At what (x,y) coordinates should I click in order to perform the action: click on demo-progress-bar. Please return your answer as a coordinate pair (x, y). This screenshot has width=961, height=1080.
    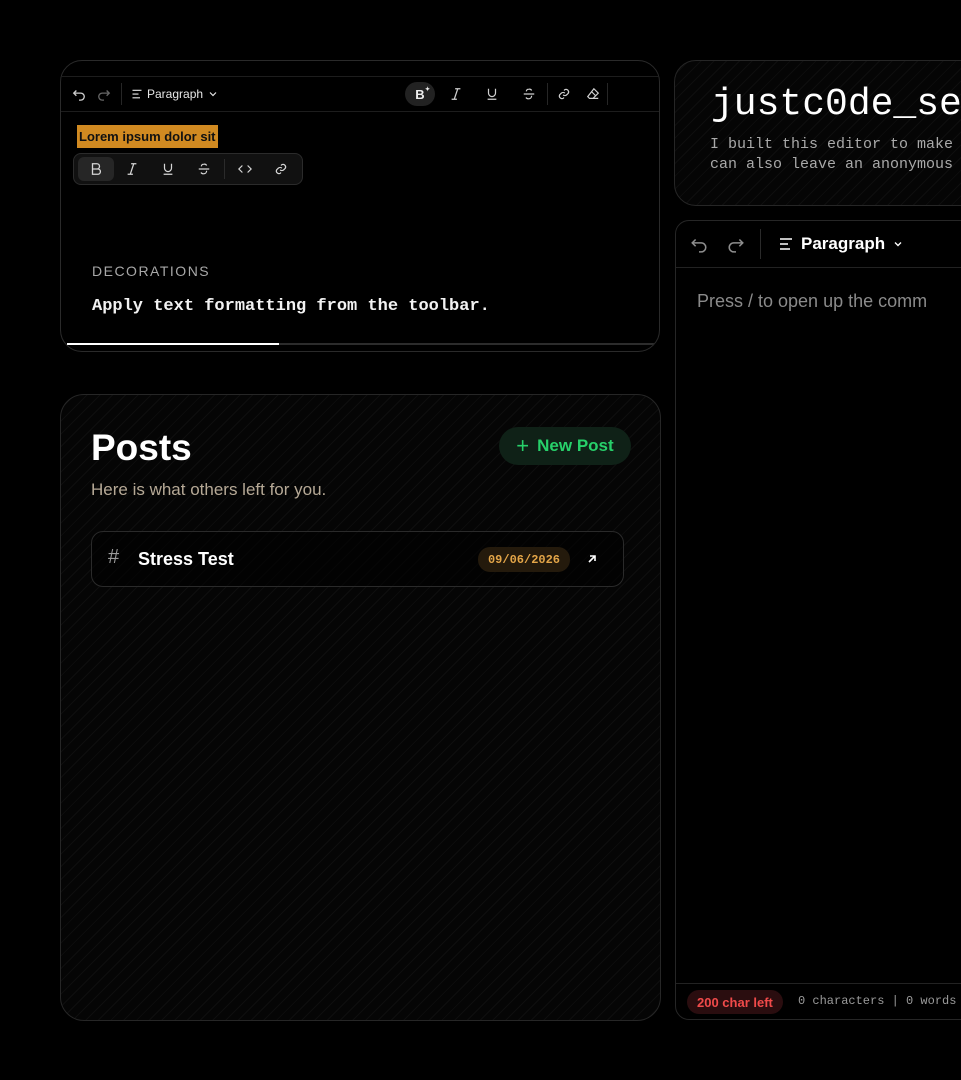
    Looking at the image, I should click on (361, 344).